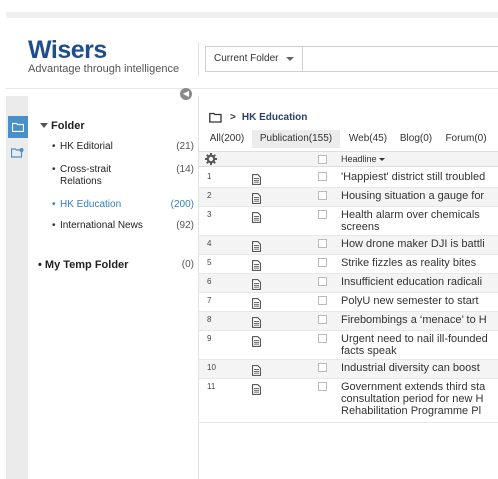 This screenshot has width=498, height=479. I want to click on search-scope-select: Current Folder, so click(254, 59).